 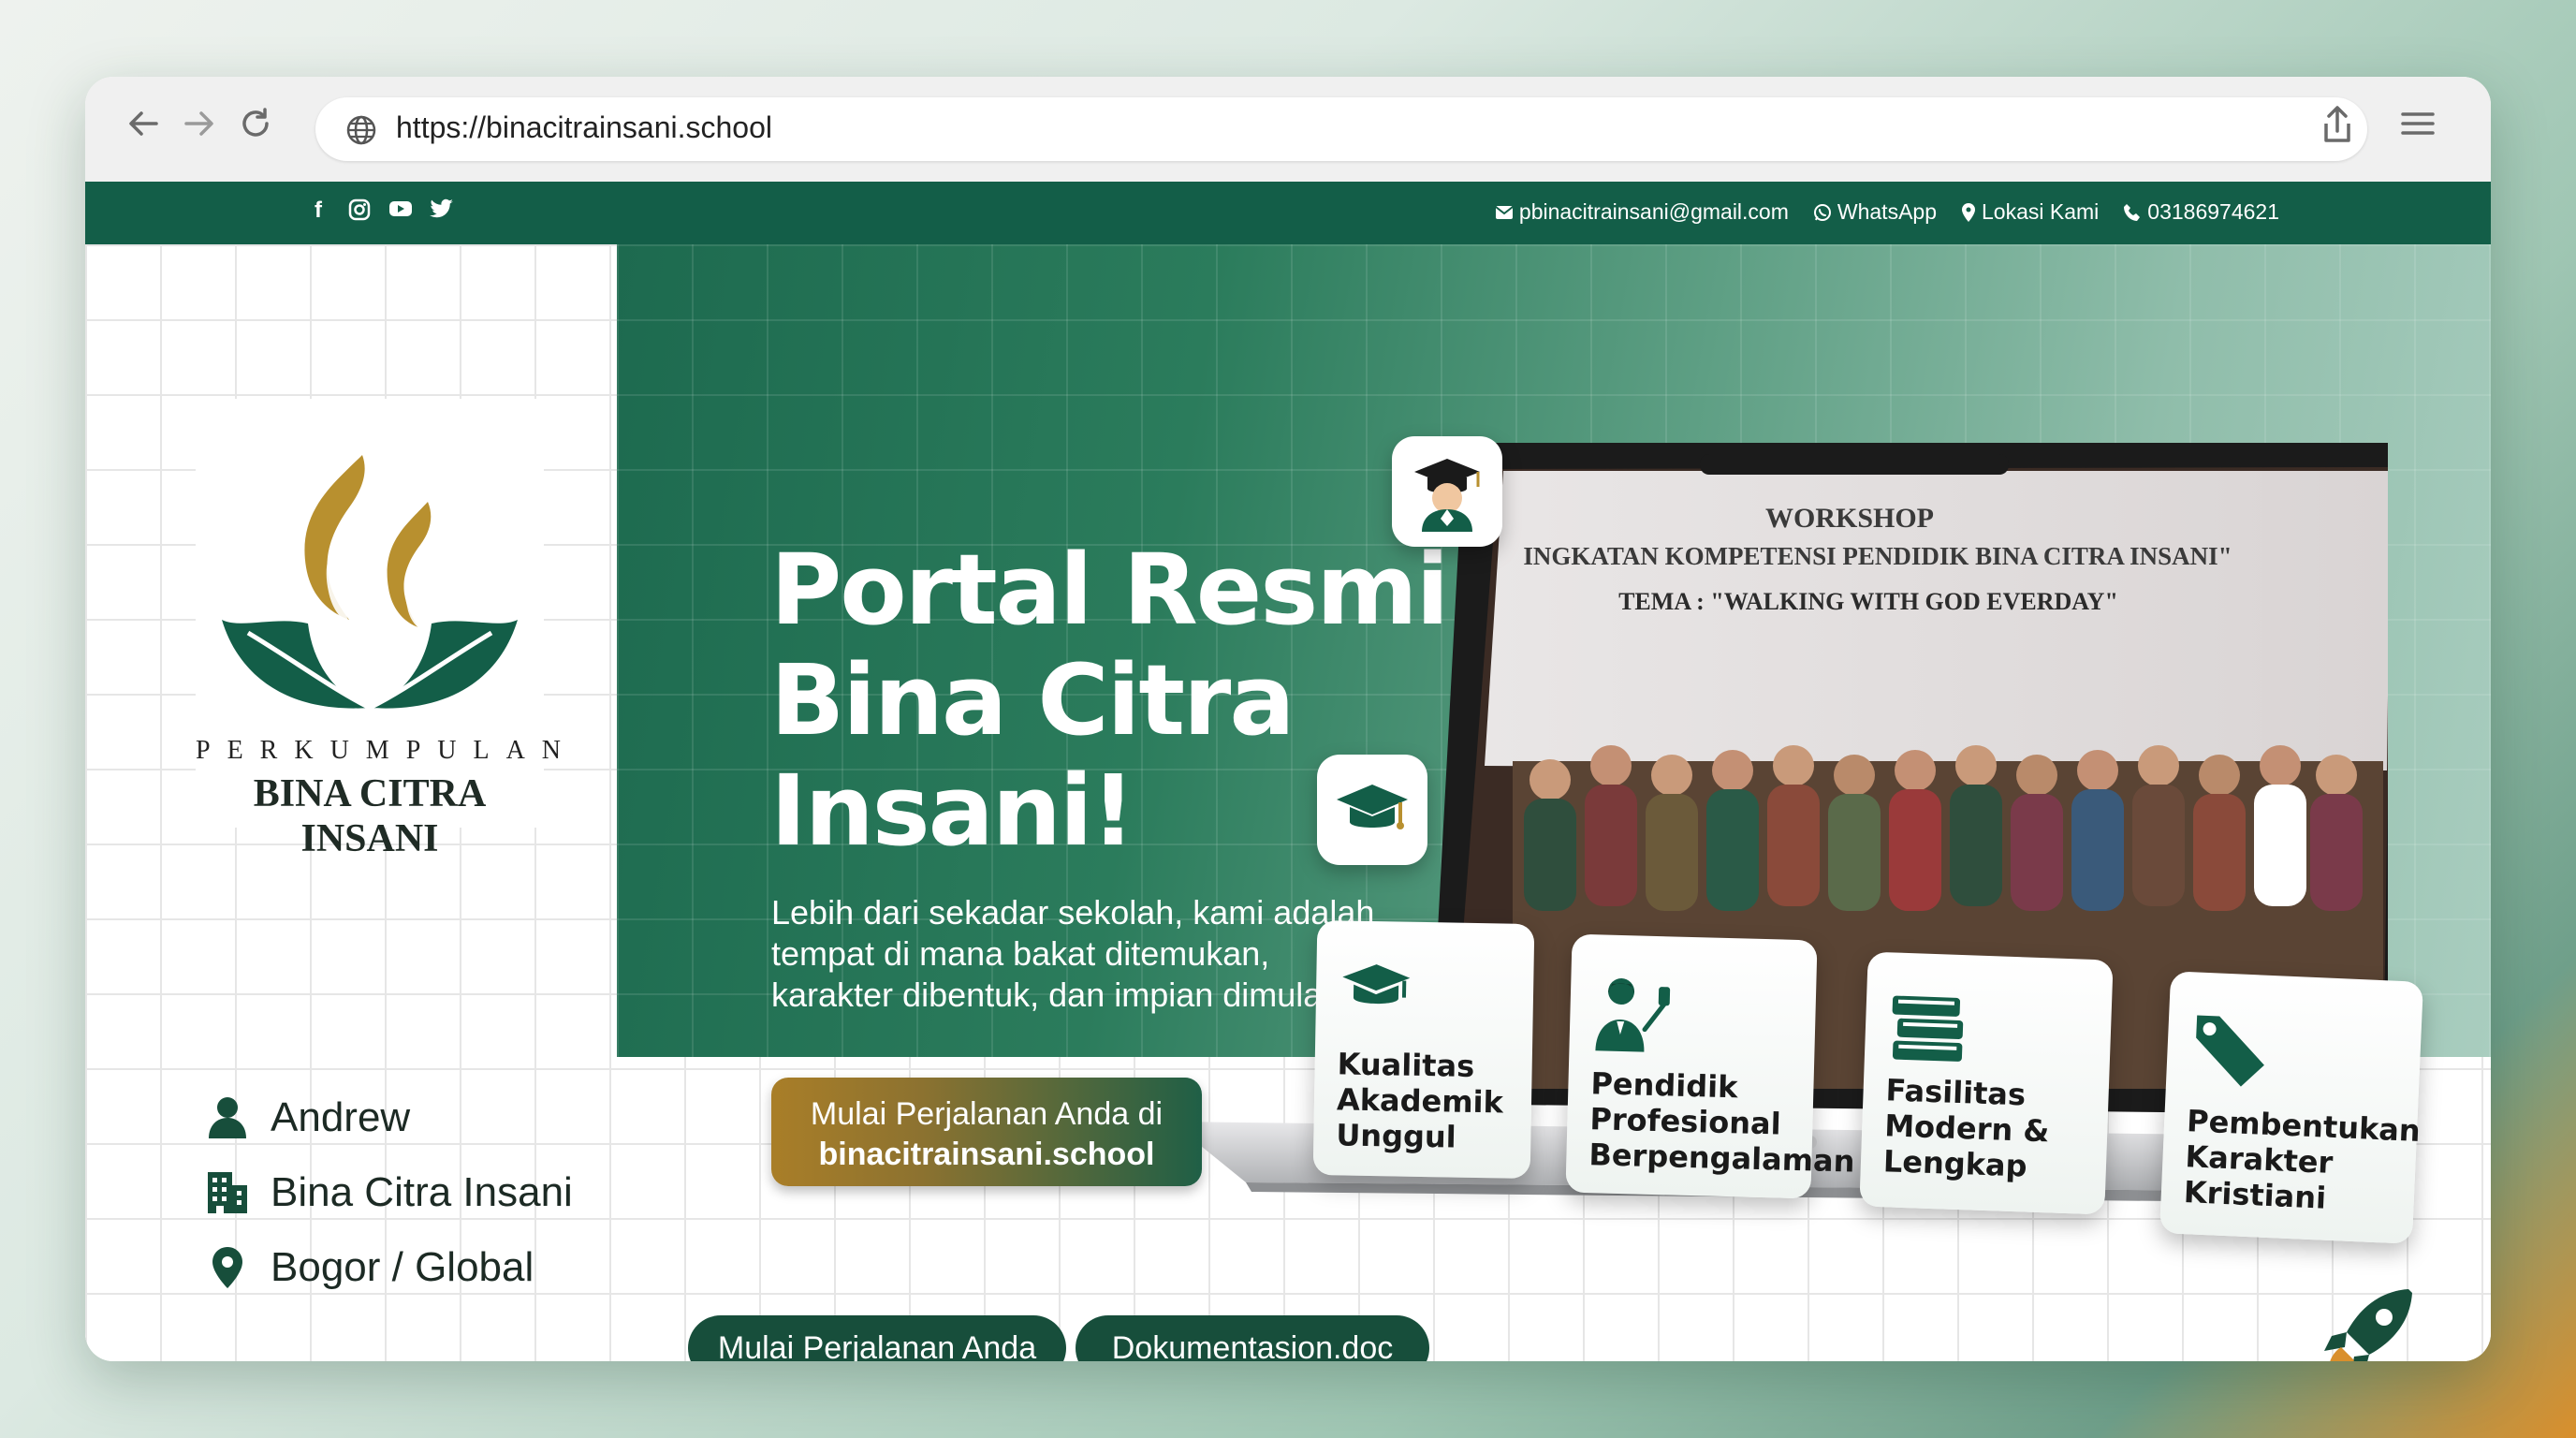 I want to click on profile-location-row: Bogor / Global, so click(x=389, y=1267).